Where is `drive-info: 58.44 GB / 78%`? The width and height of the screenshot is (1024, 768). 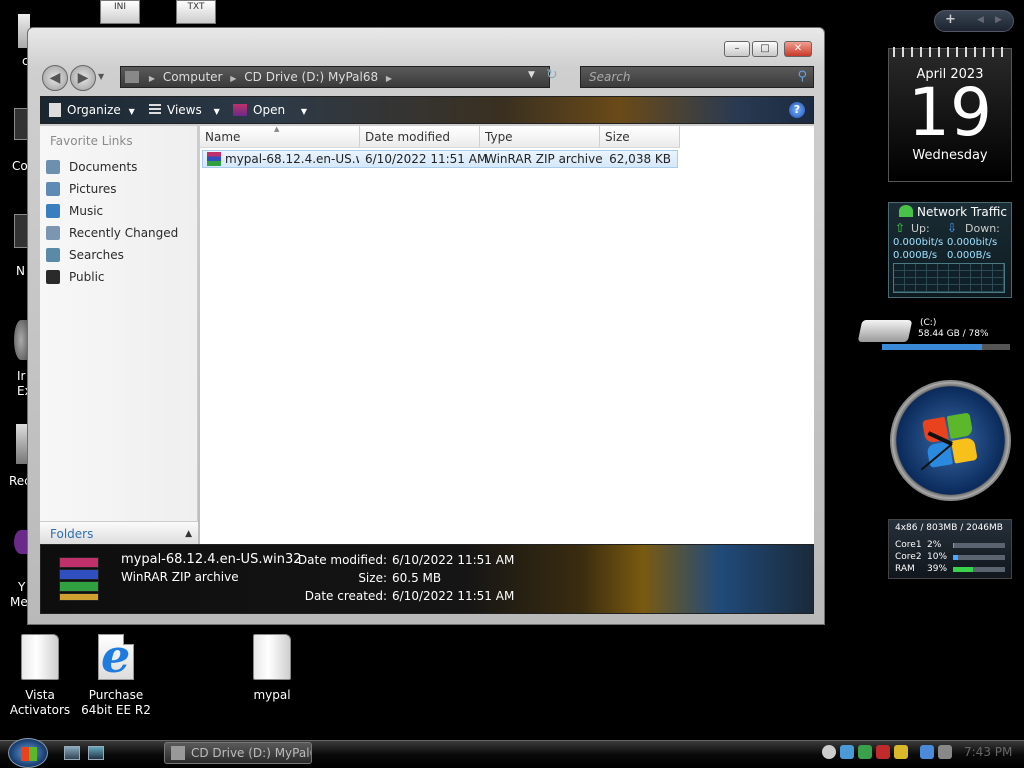 drive-info: 58.44 GB / 78% is located at coordinates (953, 334).